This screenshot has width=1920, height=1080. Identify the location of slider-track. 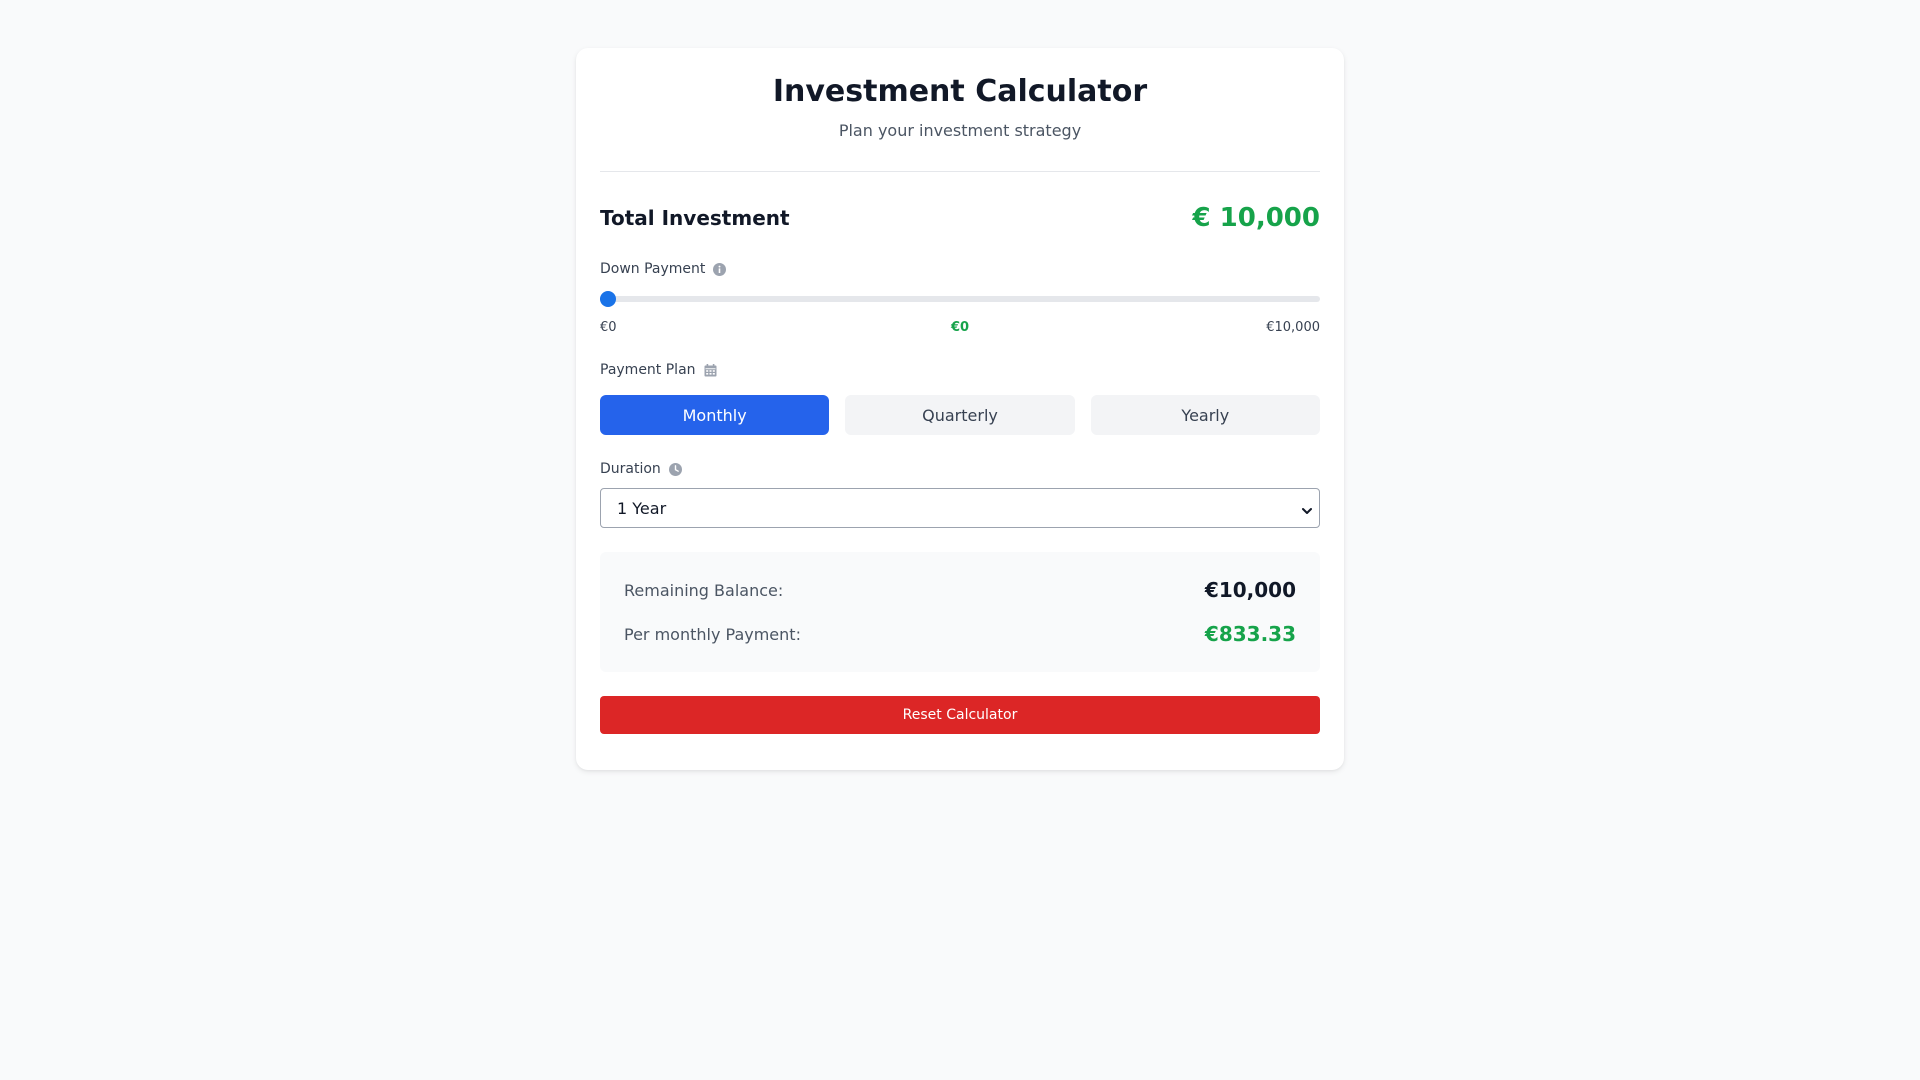
(960, 299).